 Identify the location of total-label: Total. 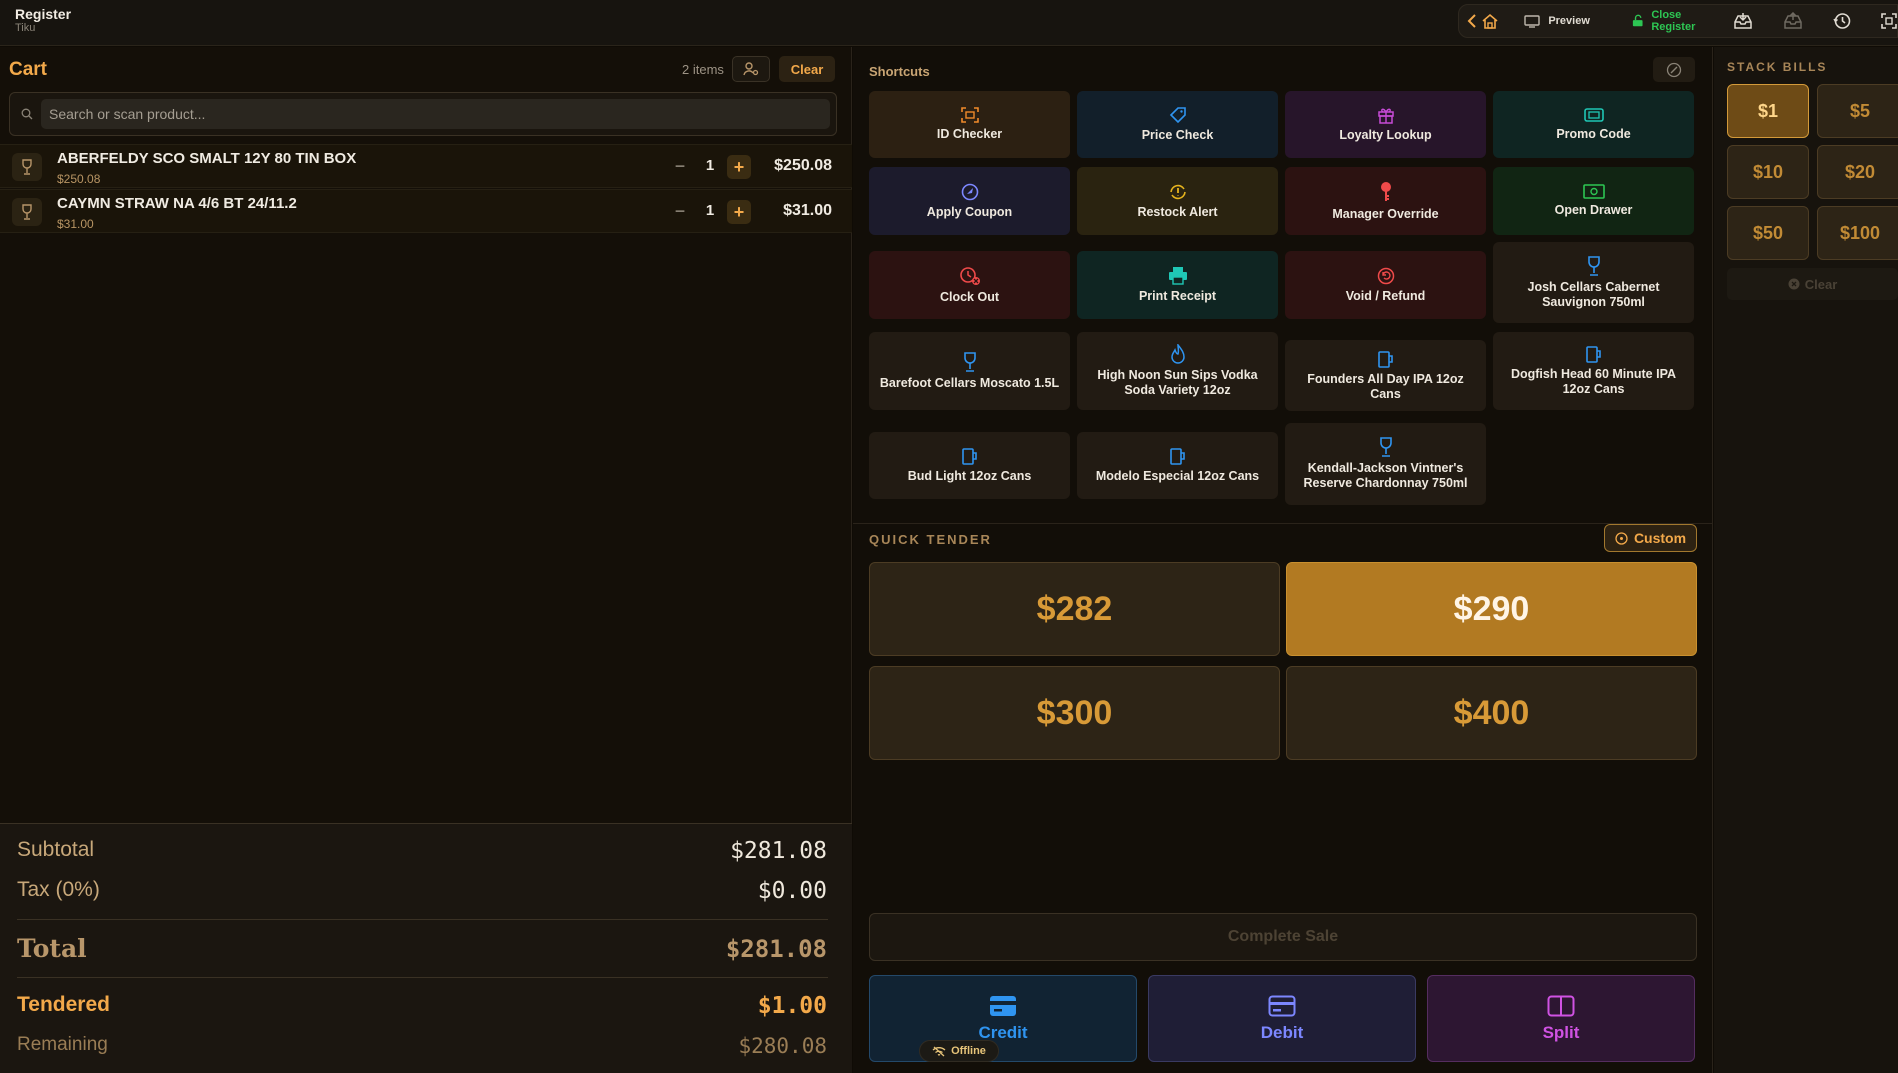
(52, 948).